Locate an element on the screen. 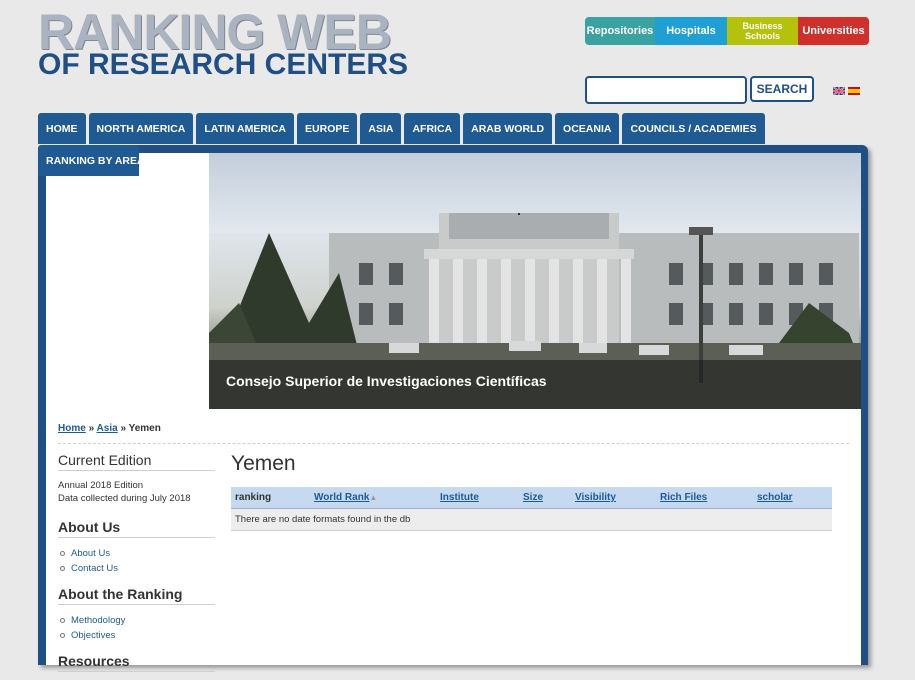 The image size is (915, 680). contact-us-label: Contact Us is located at coordinates (94, 568).